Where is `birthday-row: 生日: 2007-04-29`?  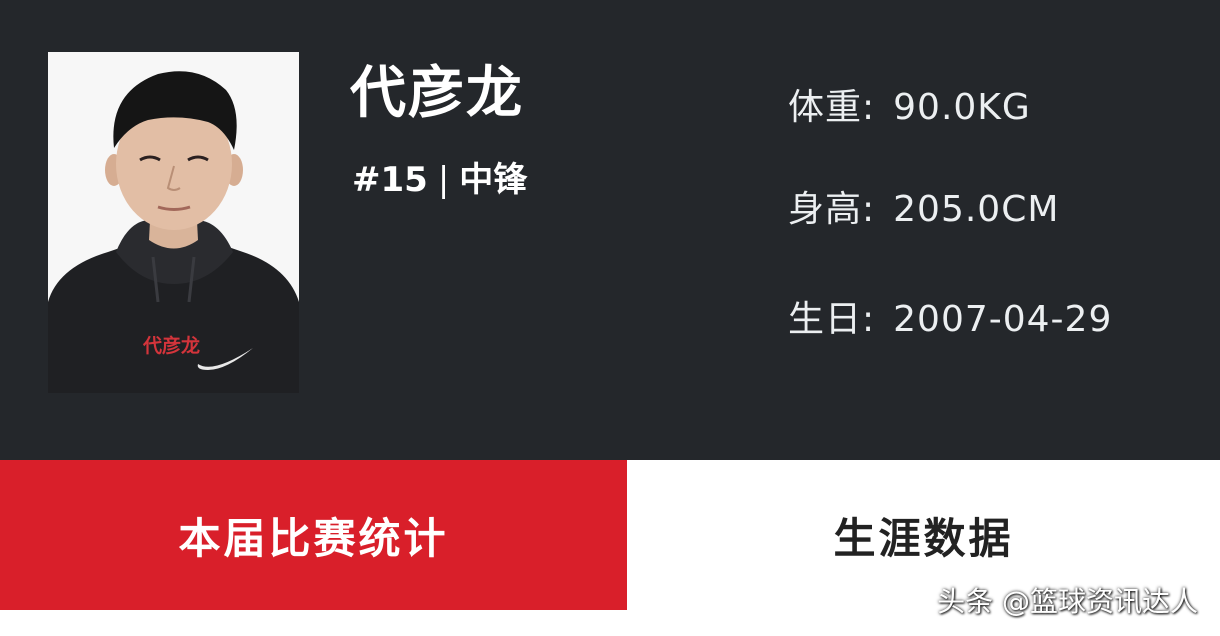 birthday-row: 生日: 2007-04-29 is located at coordinates (950, 320).